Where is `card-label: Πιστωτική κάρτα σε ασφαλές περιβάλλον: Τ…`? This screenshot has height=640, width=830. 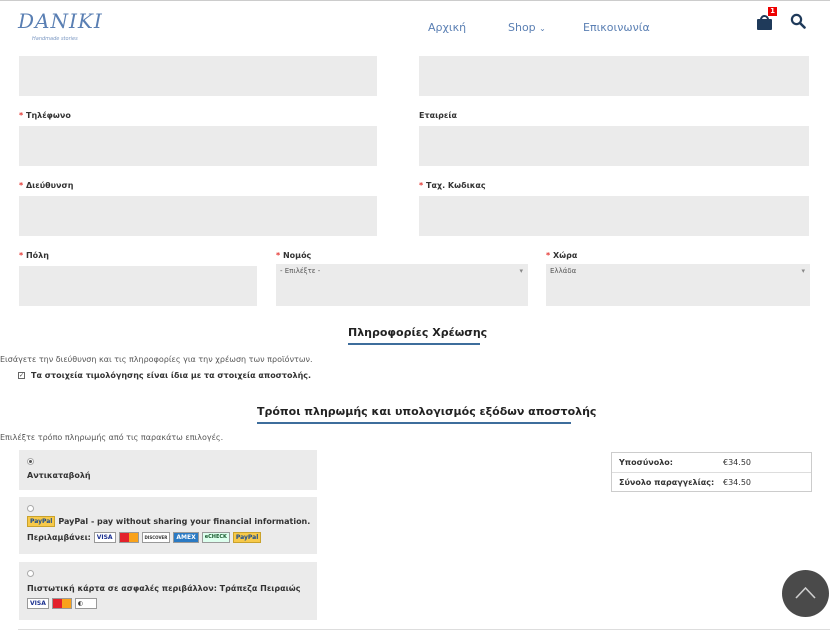
card-label: Πιστωτική κάρτα σε ασφαλές περιβάλλον: Τ… is located at coordinates (164, 588).